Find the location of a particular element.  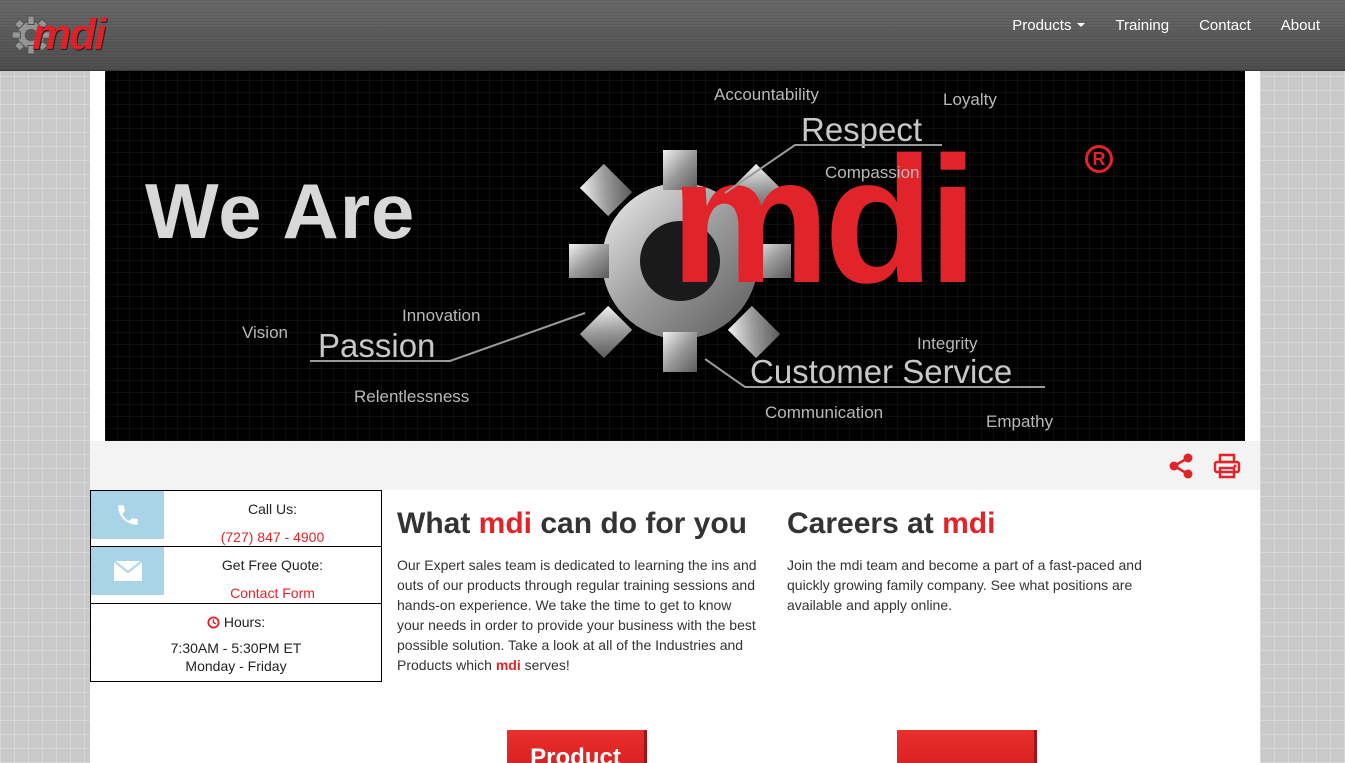

nav-contact-label: Contact is located at coordinates (1225, 25).